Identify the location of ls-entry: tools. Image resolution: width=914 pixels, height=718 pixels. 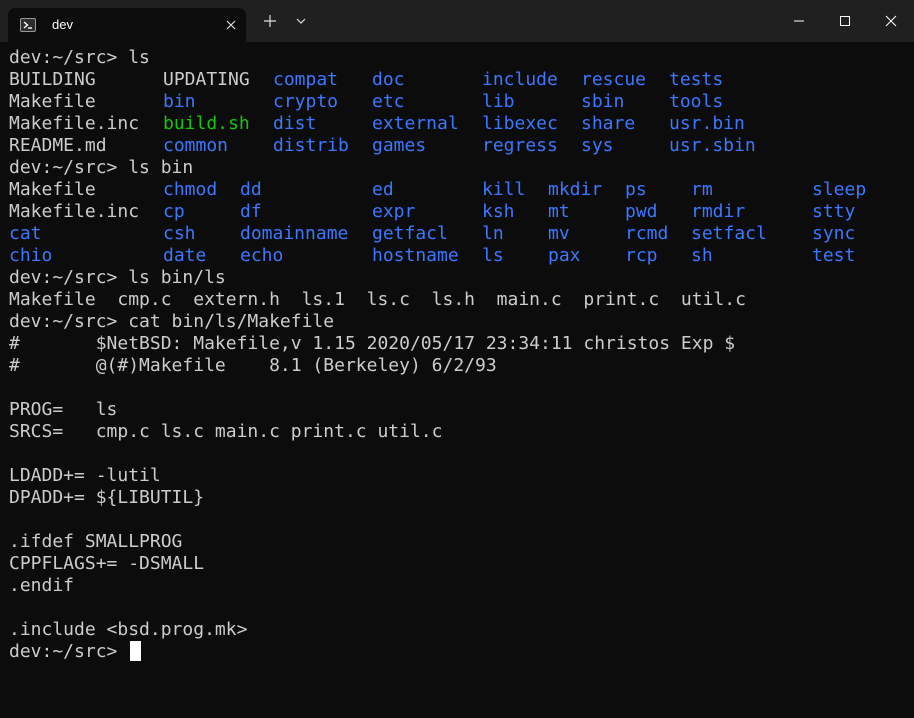
(696, 101).